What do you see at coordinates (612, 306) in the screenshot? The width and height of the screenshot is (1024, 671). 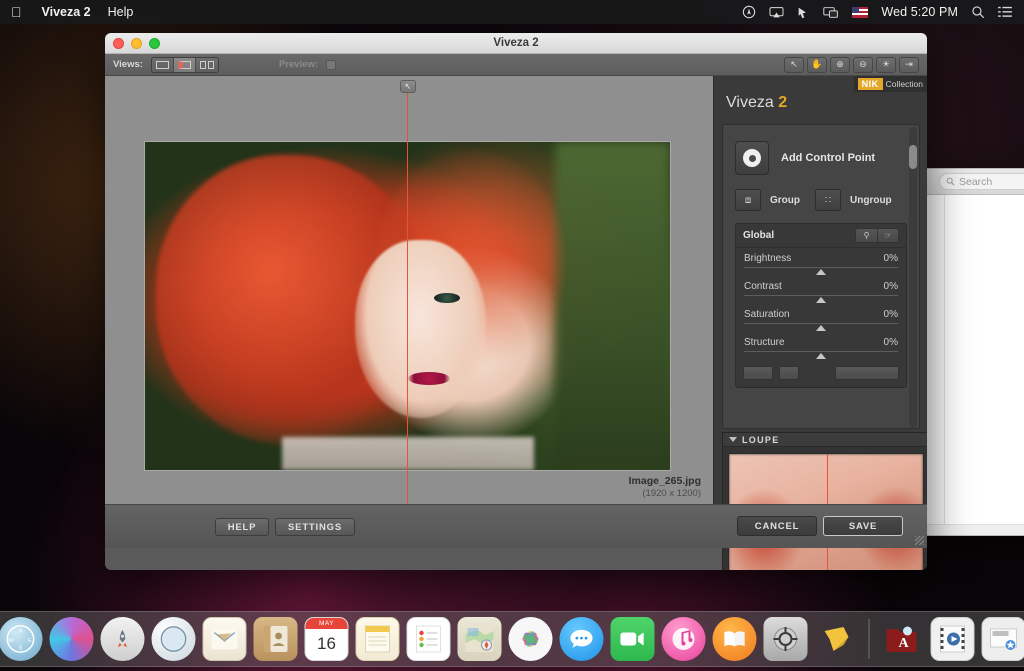 I see `photo-background-foliage` at bounding box center [612, 306].